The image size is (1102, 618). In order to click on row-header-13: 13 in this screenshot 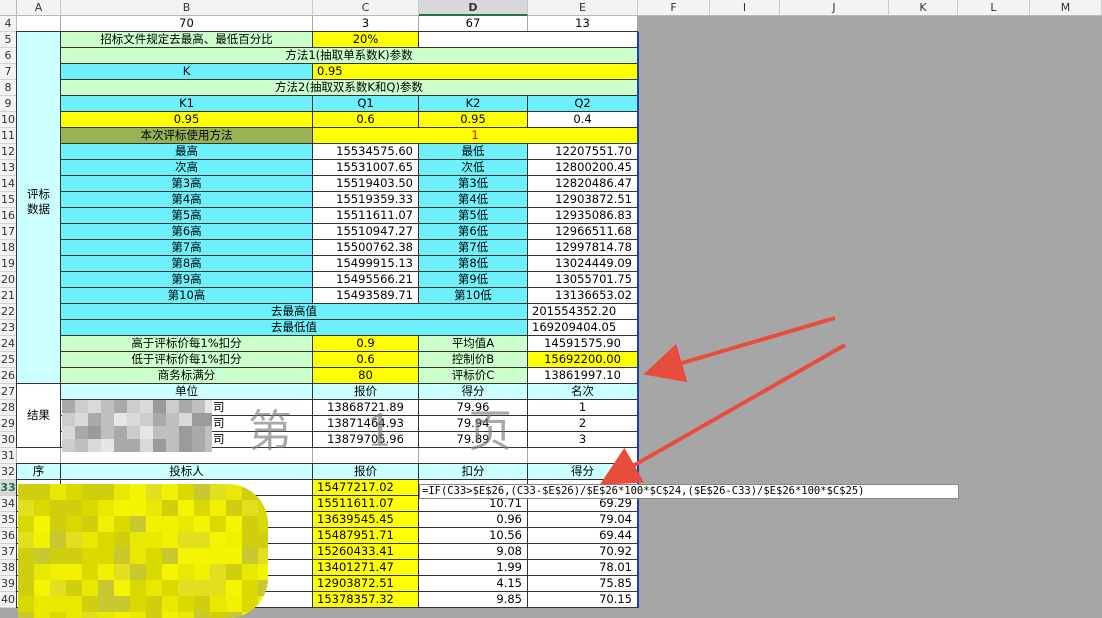, I will do `click(8, 168)`.